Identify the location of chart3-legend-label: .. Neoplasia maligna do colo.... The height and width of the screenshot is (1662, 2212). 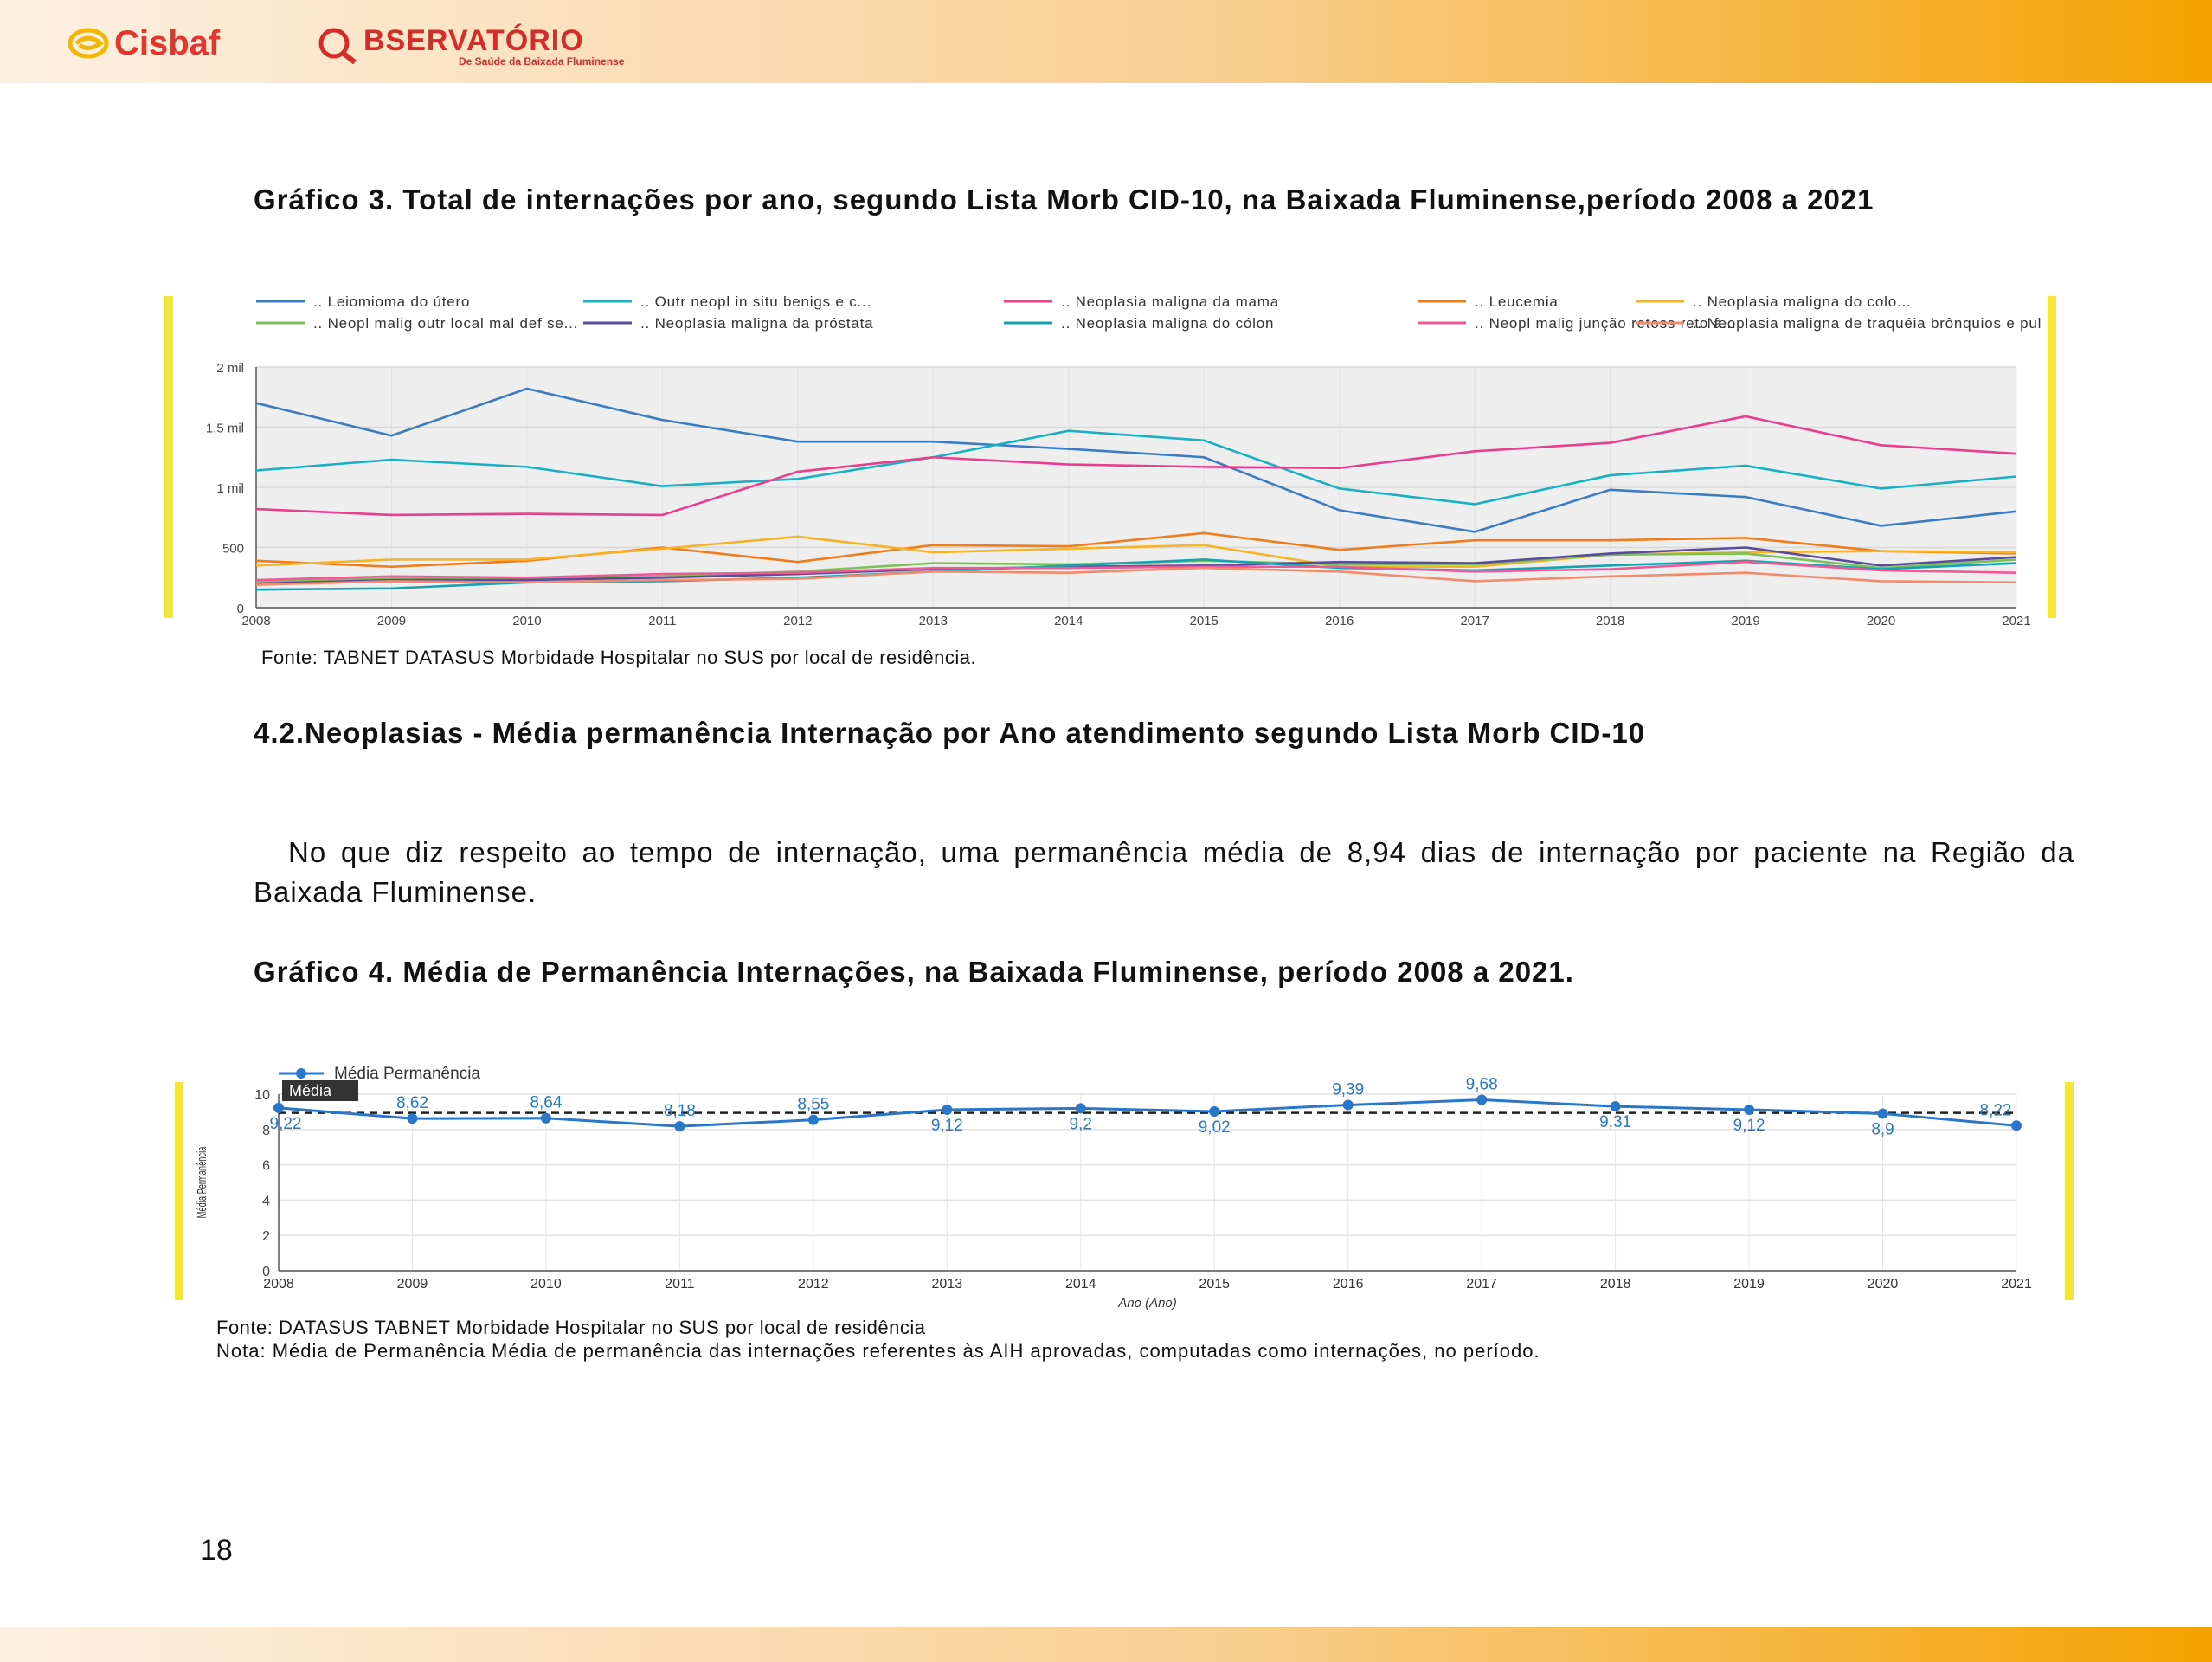
(1802, 301).